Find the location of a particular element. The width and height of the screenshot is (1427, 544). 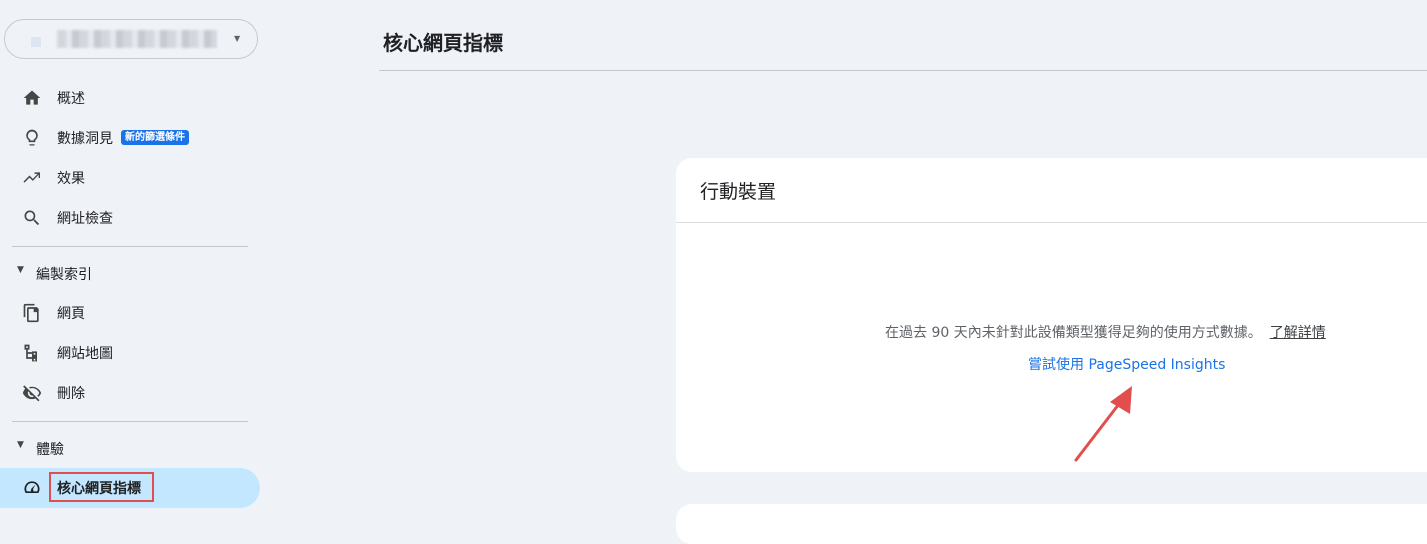

sidebar-item-label: 數據洞見 is located at coordinates (85, 139).